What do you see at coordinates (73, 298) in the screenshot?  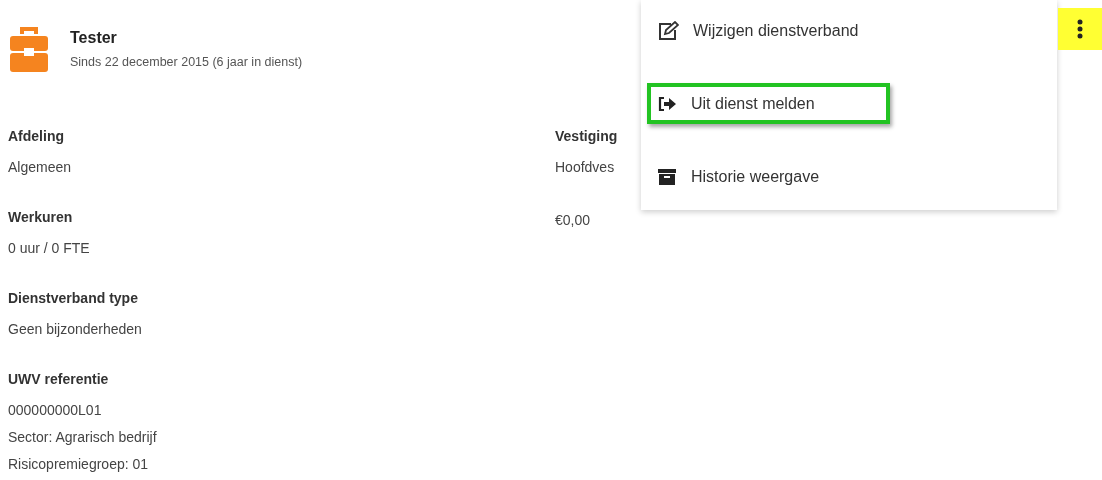 I see `field-label: Dienstverband type` at bounding box center [73, 298].